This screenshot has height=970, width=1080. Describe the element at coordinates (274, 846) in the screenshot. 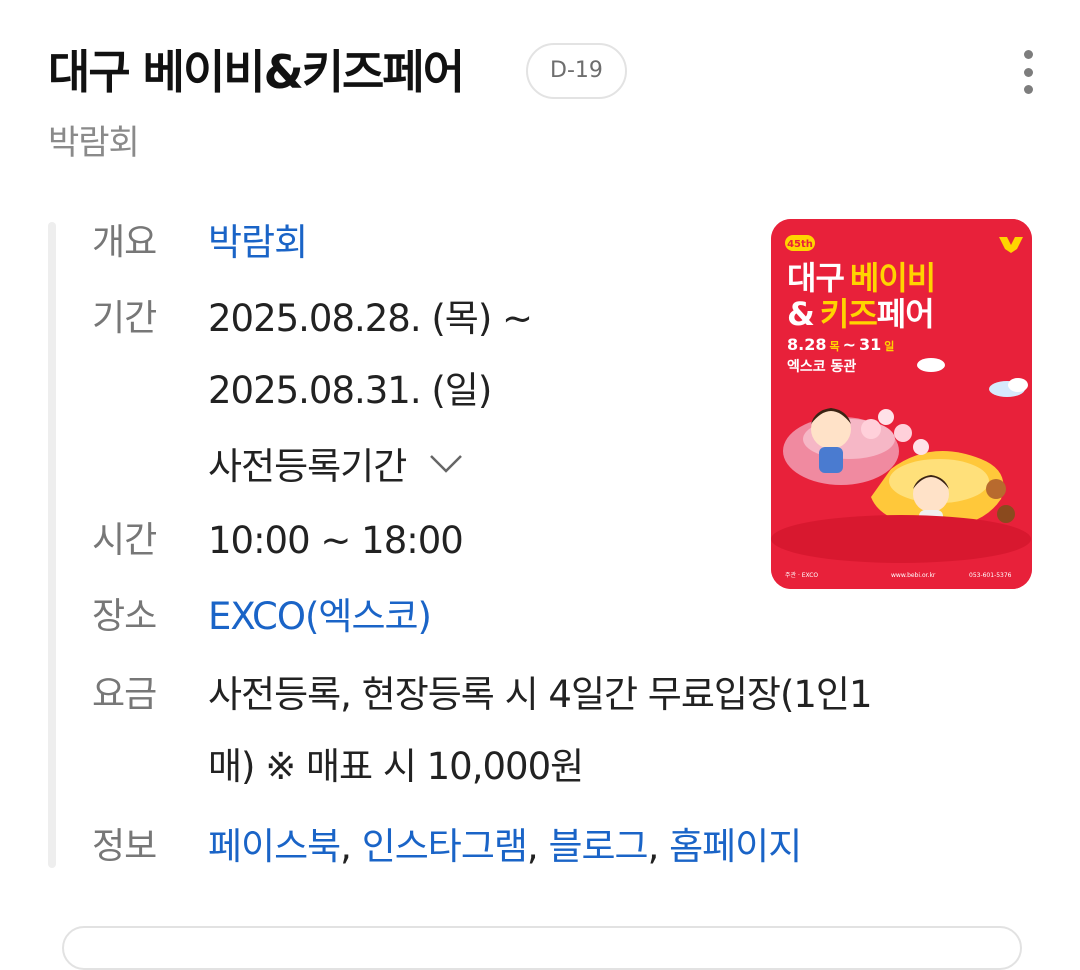

I see `facebook-link: 페이스북` at that location.